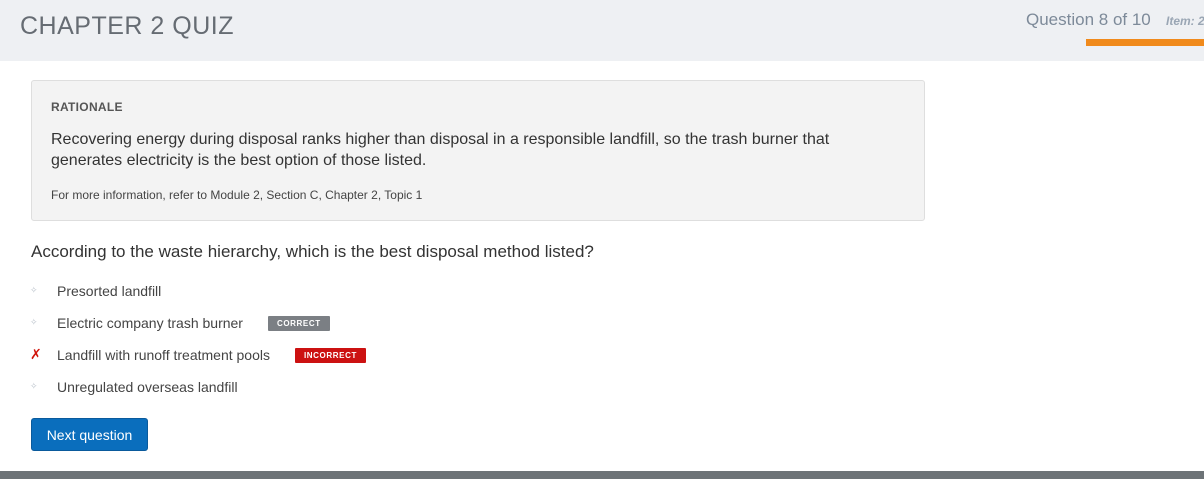 The height and width of the screenshot is (479, 1204). I want to click on answer-option: ✧ Electric company trash burner CORRECT, so click(180, 323).